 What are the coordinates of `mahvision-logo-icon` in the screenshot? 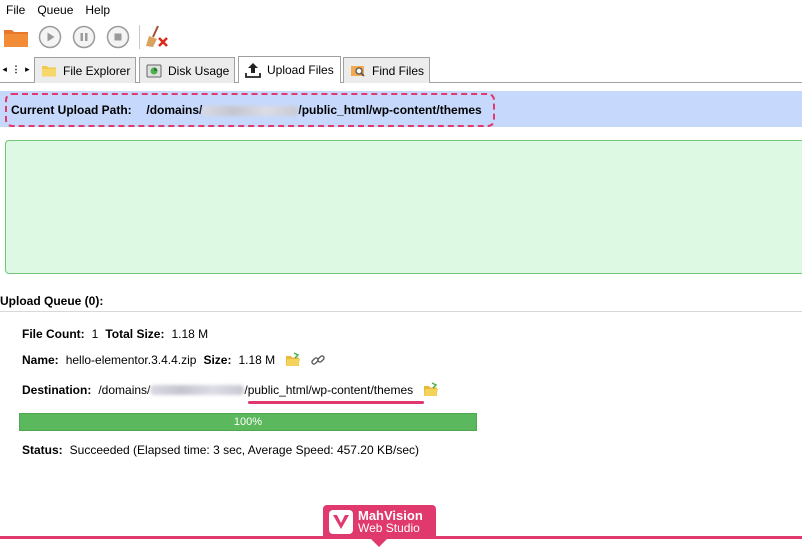 It's located at (341, 522).